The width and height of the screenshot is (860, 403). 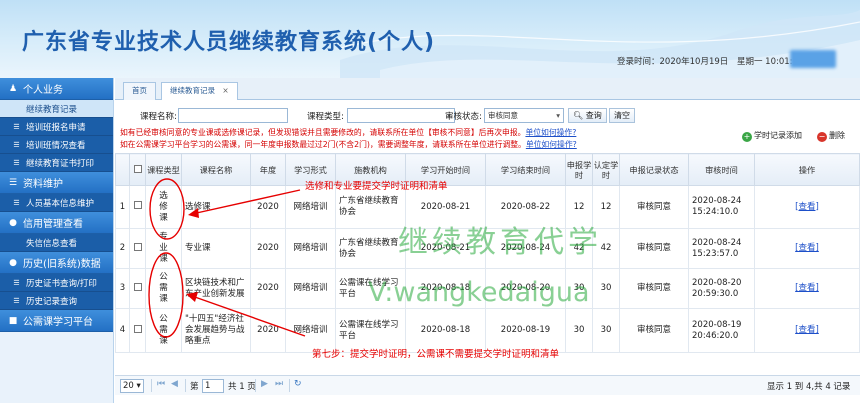 What do you see at coordinates (233, 115) in the screenshot?
I see `course-name-input` at bounding box center [233, 115].